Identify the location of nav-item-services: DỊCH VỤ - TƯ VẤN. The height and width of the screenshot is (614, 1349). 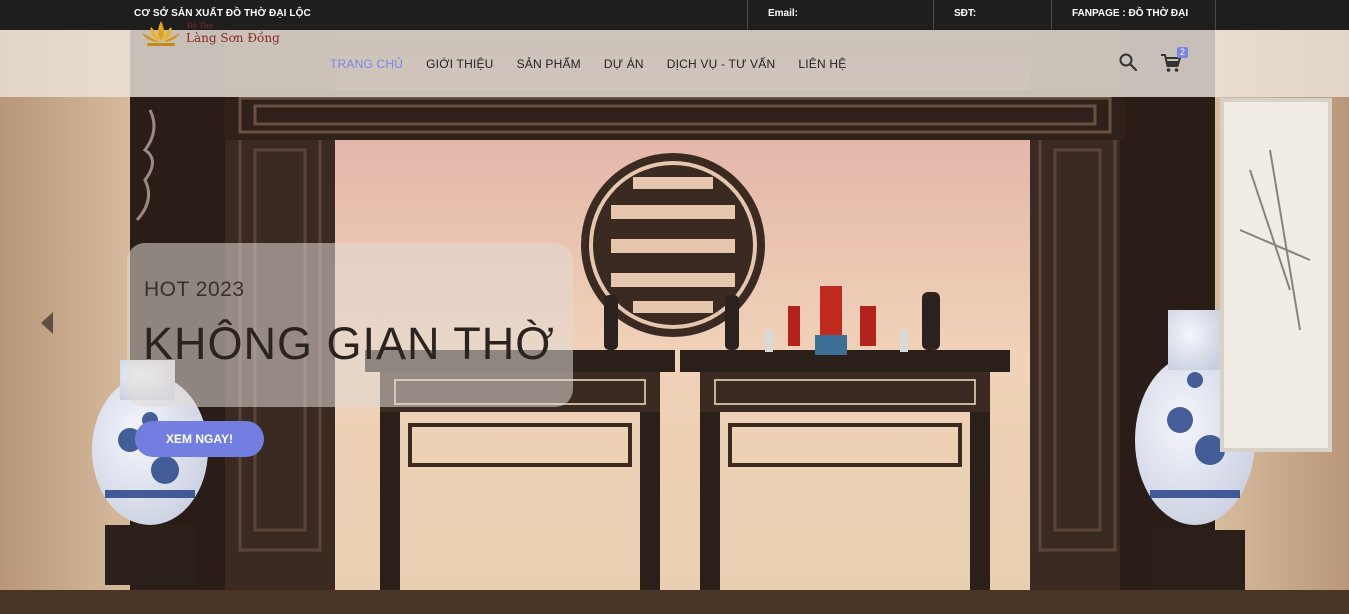
(721, 64).